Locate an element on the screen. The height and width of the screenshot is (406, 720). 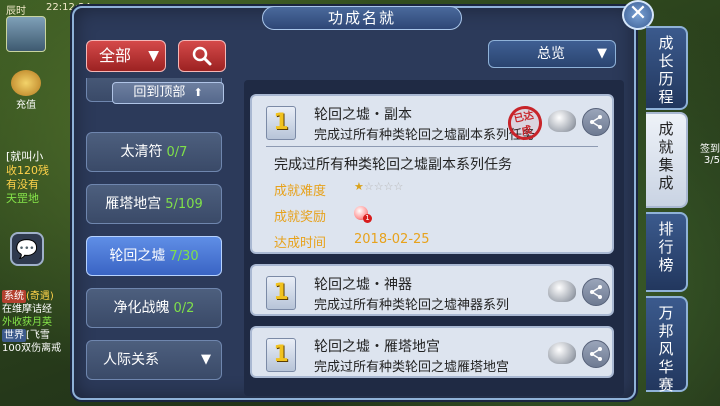
chat-text: 外收获月英 is located at coordinates (27, 322).